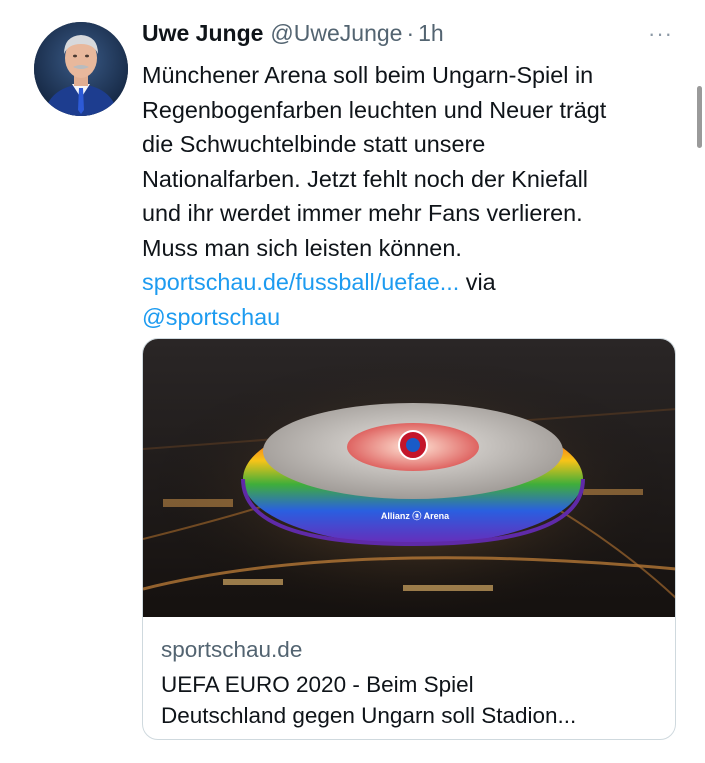  Describe the element at coordinates (699, 117) in the screenshot. I see `scrollbar-thumb` at that location.